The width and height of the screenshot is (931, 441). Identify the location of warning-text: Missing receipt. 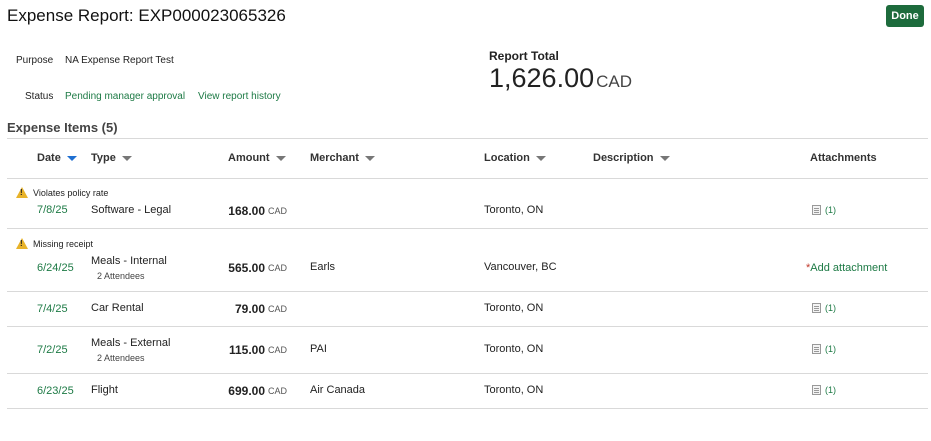
(63, 243).